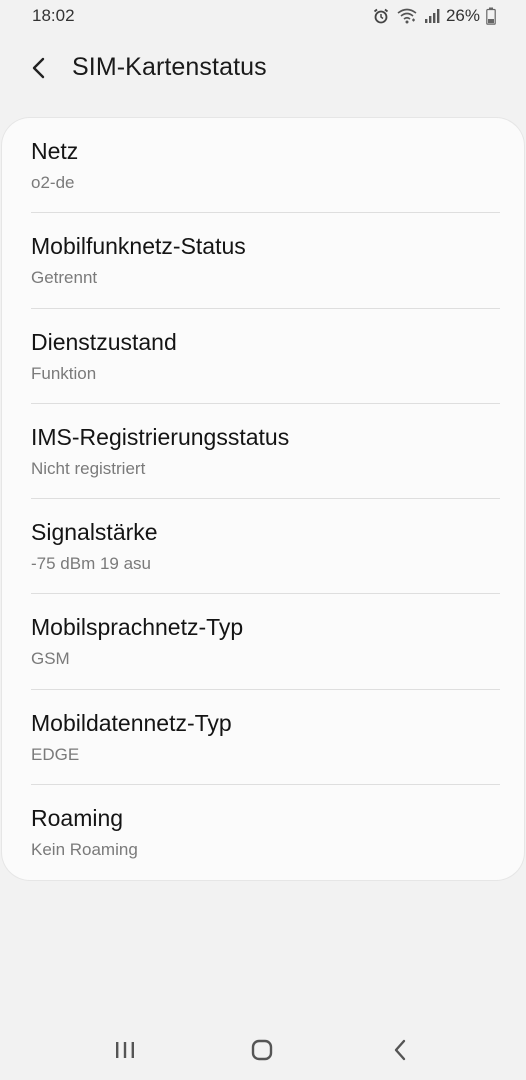 The width and height of the screenshot is (526, 1080). I want to click on status-icons: 26%, so click(434, 16).